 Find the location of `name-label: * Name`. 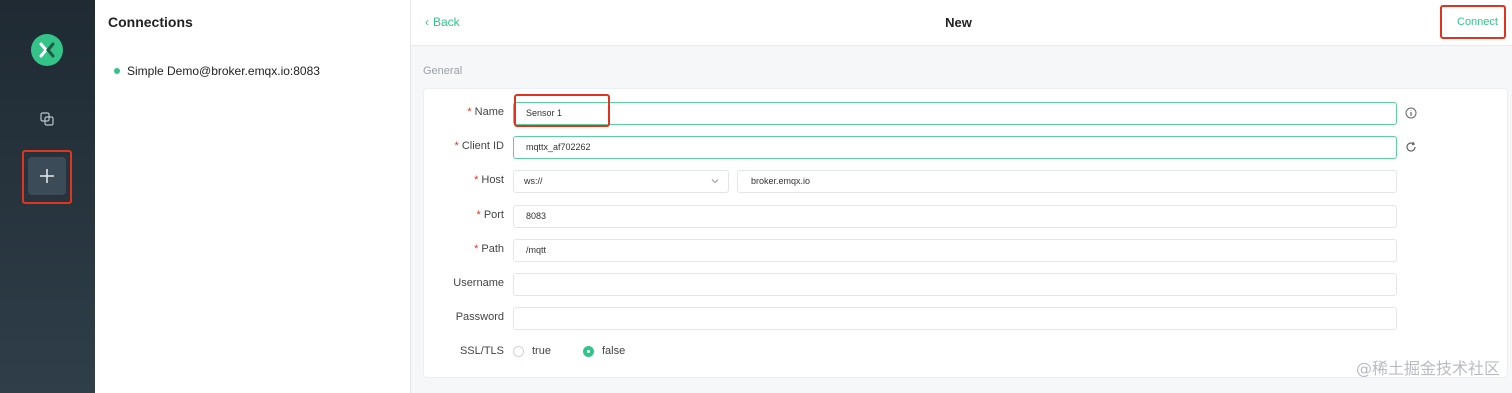

name-label: * Name is located at coordinates (485, 112).